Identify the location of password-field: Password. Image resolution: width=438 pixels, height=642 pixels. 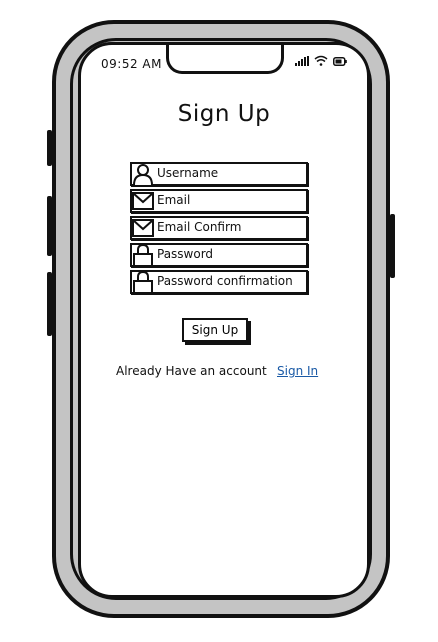
(219, 255).